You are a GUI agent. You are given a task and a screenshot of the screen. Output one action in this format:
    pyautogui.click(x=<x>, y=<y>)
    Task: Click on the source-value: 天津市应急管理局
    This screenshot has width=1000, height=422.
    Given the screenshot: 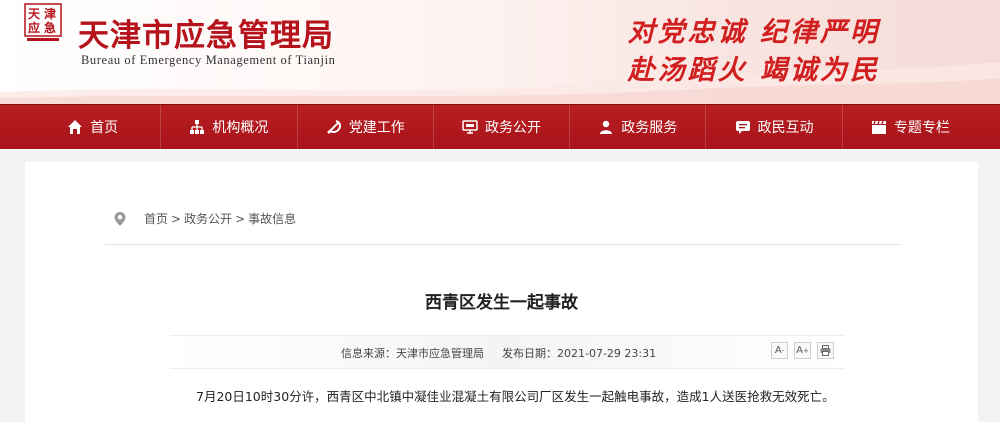 What is the action you would take?
    pyautogui.click(x=440, y=353)
    